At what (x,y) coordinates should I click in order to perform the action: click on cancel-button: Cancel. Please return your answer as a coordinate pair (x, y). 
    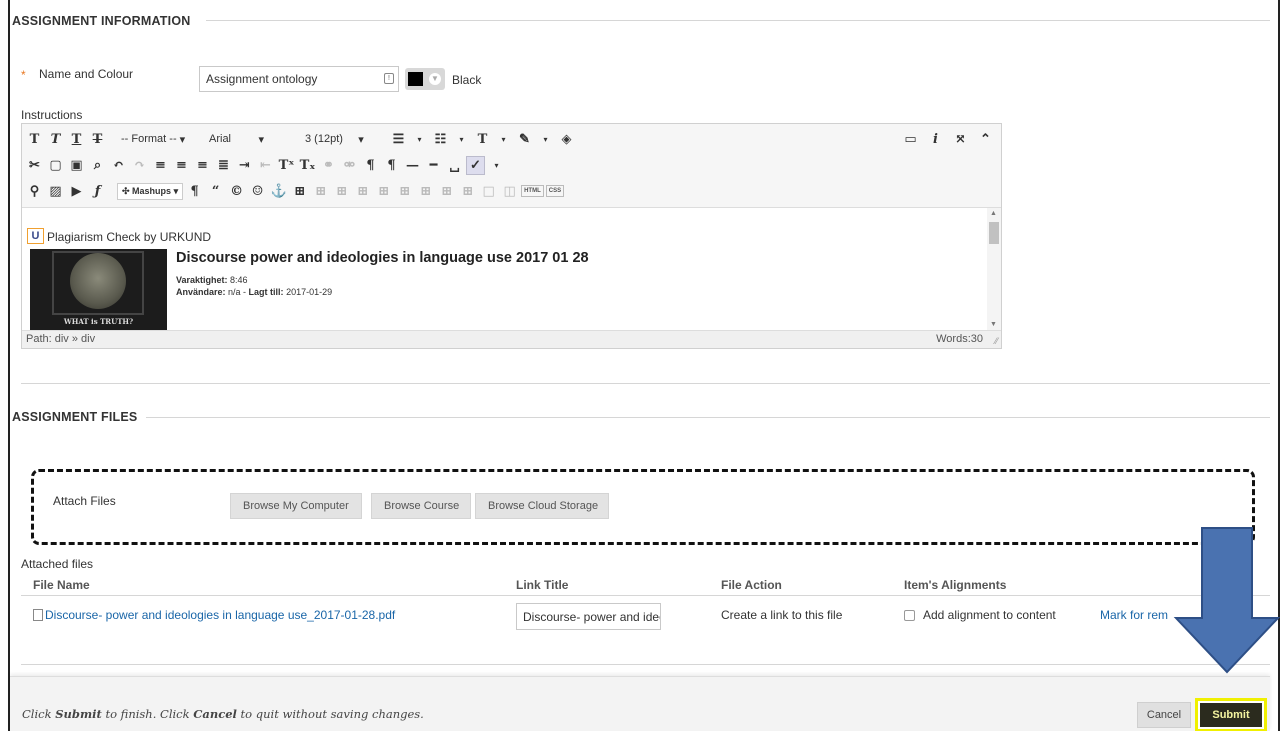
    Looking at the image, I should click on (1164, 715).